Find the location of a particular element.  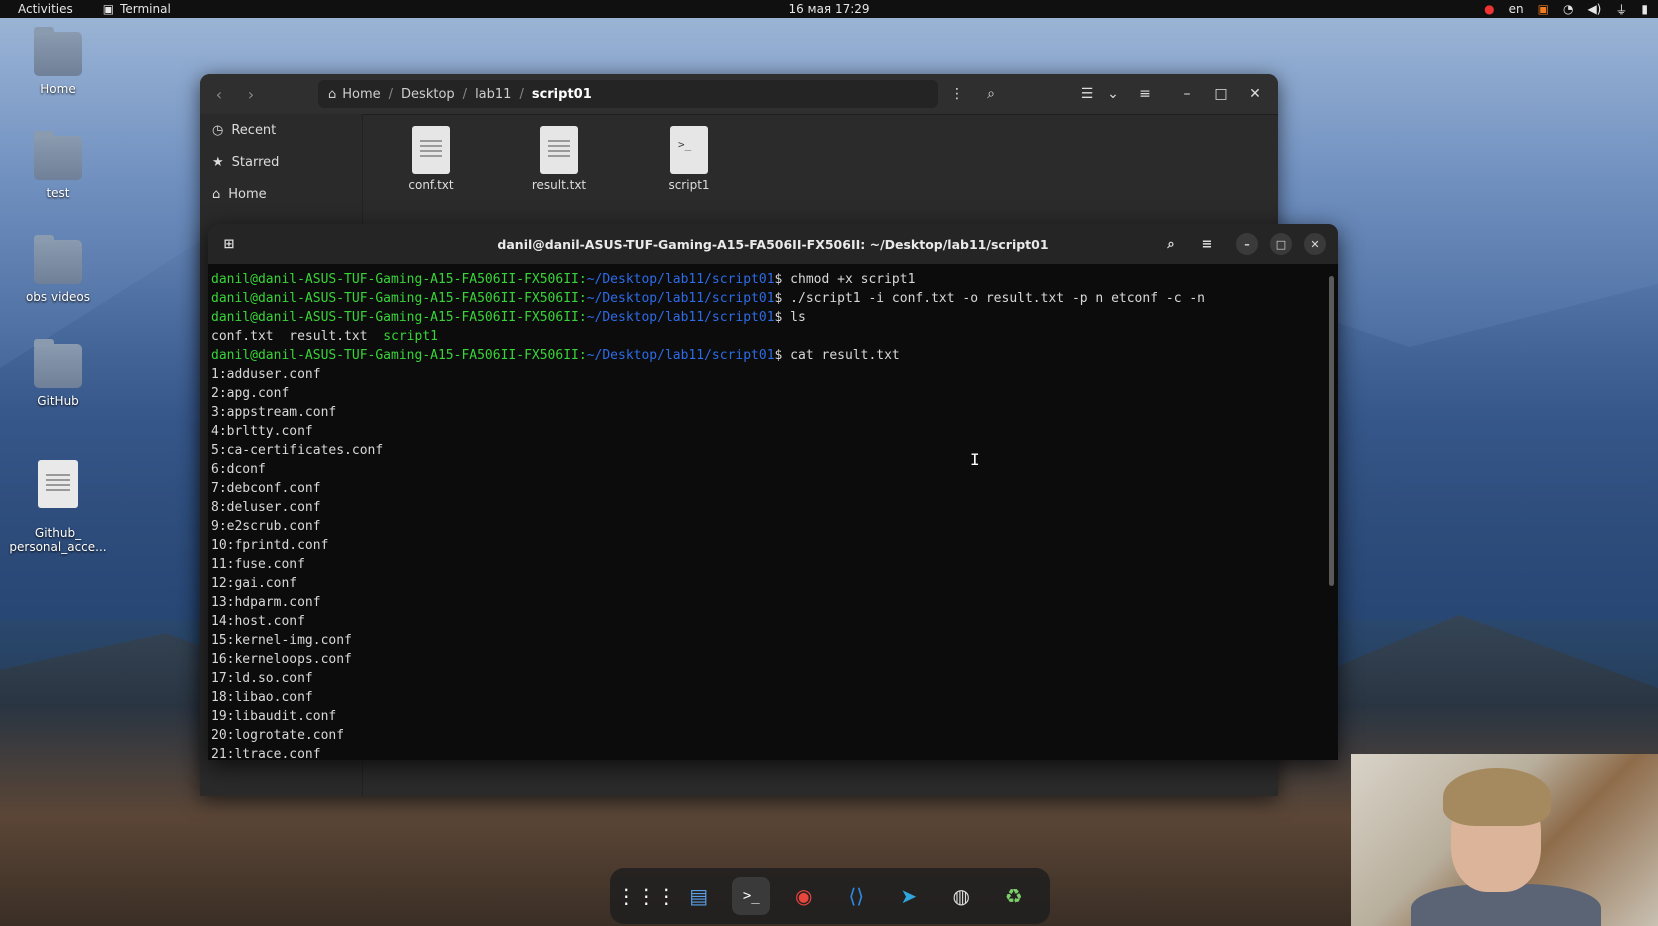

script-file-icon is located at coordinates (689, 150).